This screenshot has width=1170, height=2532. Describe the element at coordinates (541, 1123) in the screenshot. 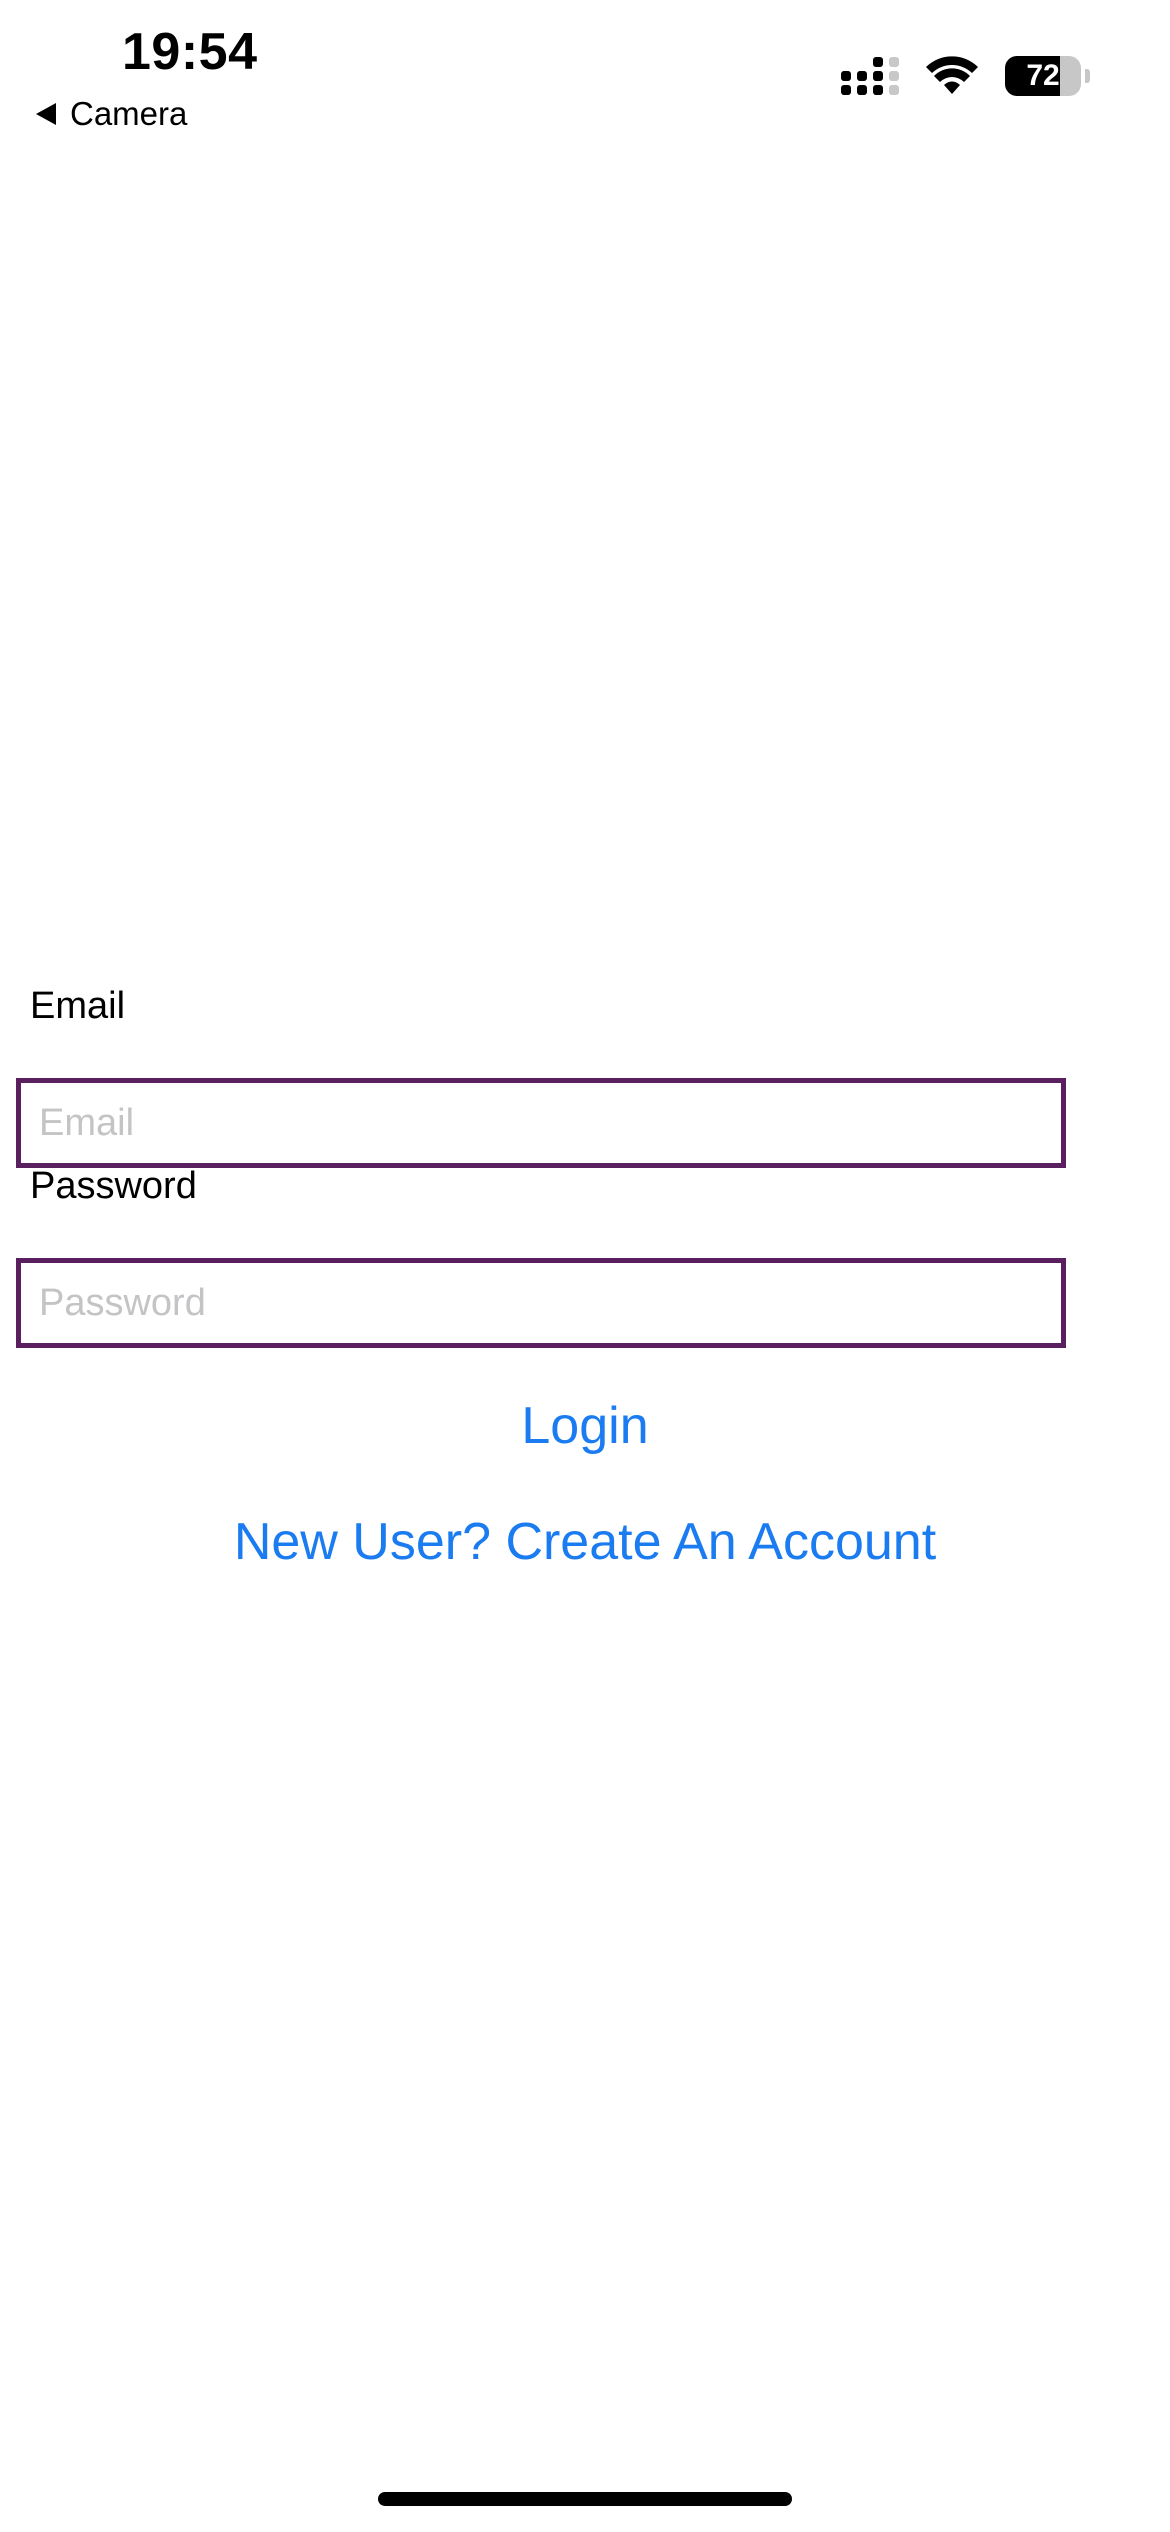

I see `email-input` at that location.